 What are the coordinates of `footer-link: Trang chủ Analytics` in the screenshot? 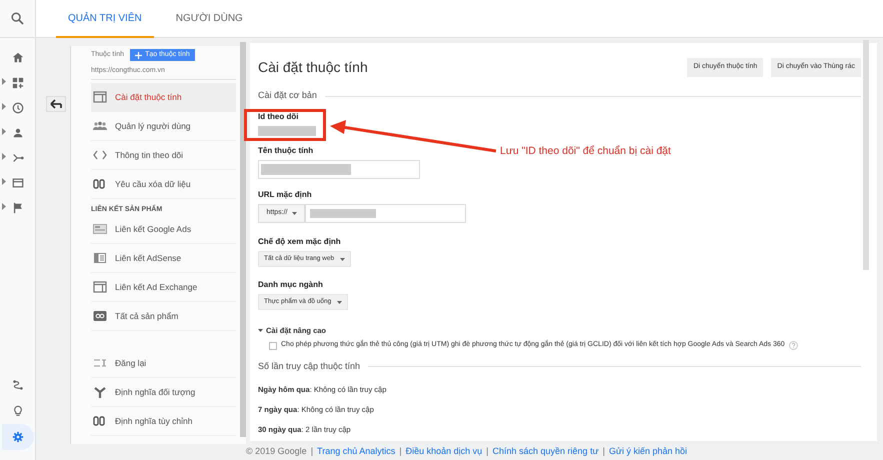 It's located at (356, 451).